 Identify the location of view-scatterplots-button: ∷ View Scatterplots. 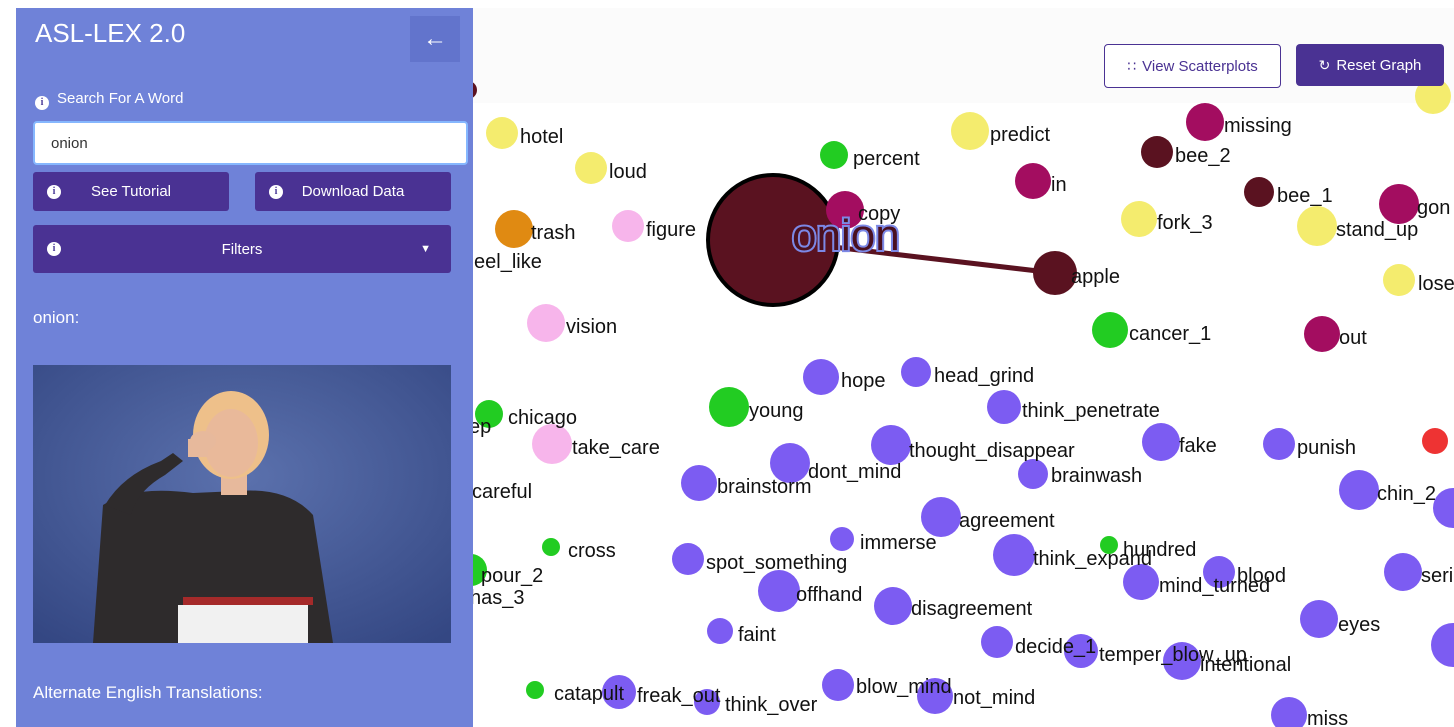
(1192, 66).